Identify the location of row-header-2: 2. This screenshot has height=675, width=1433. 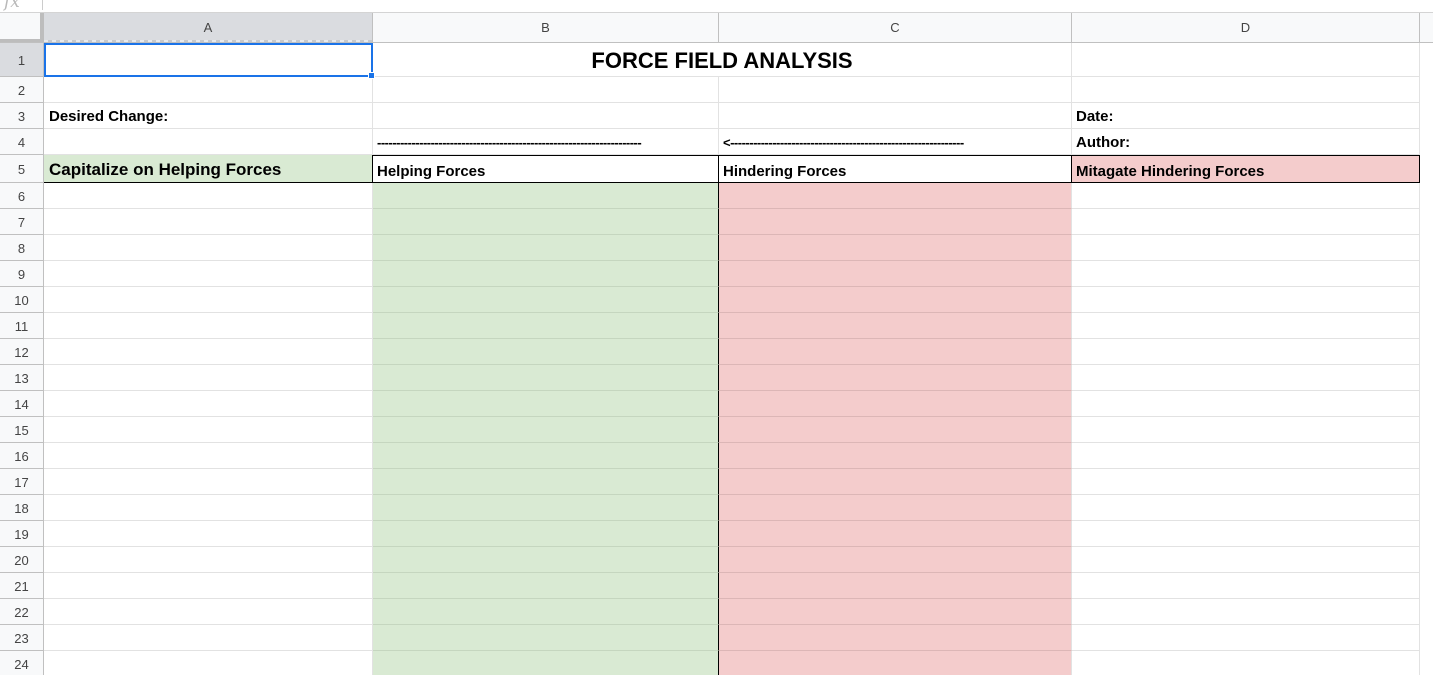
(22, 90).